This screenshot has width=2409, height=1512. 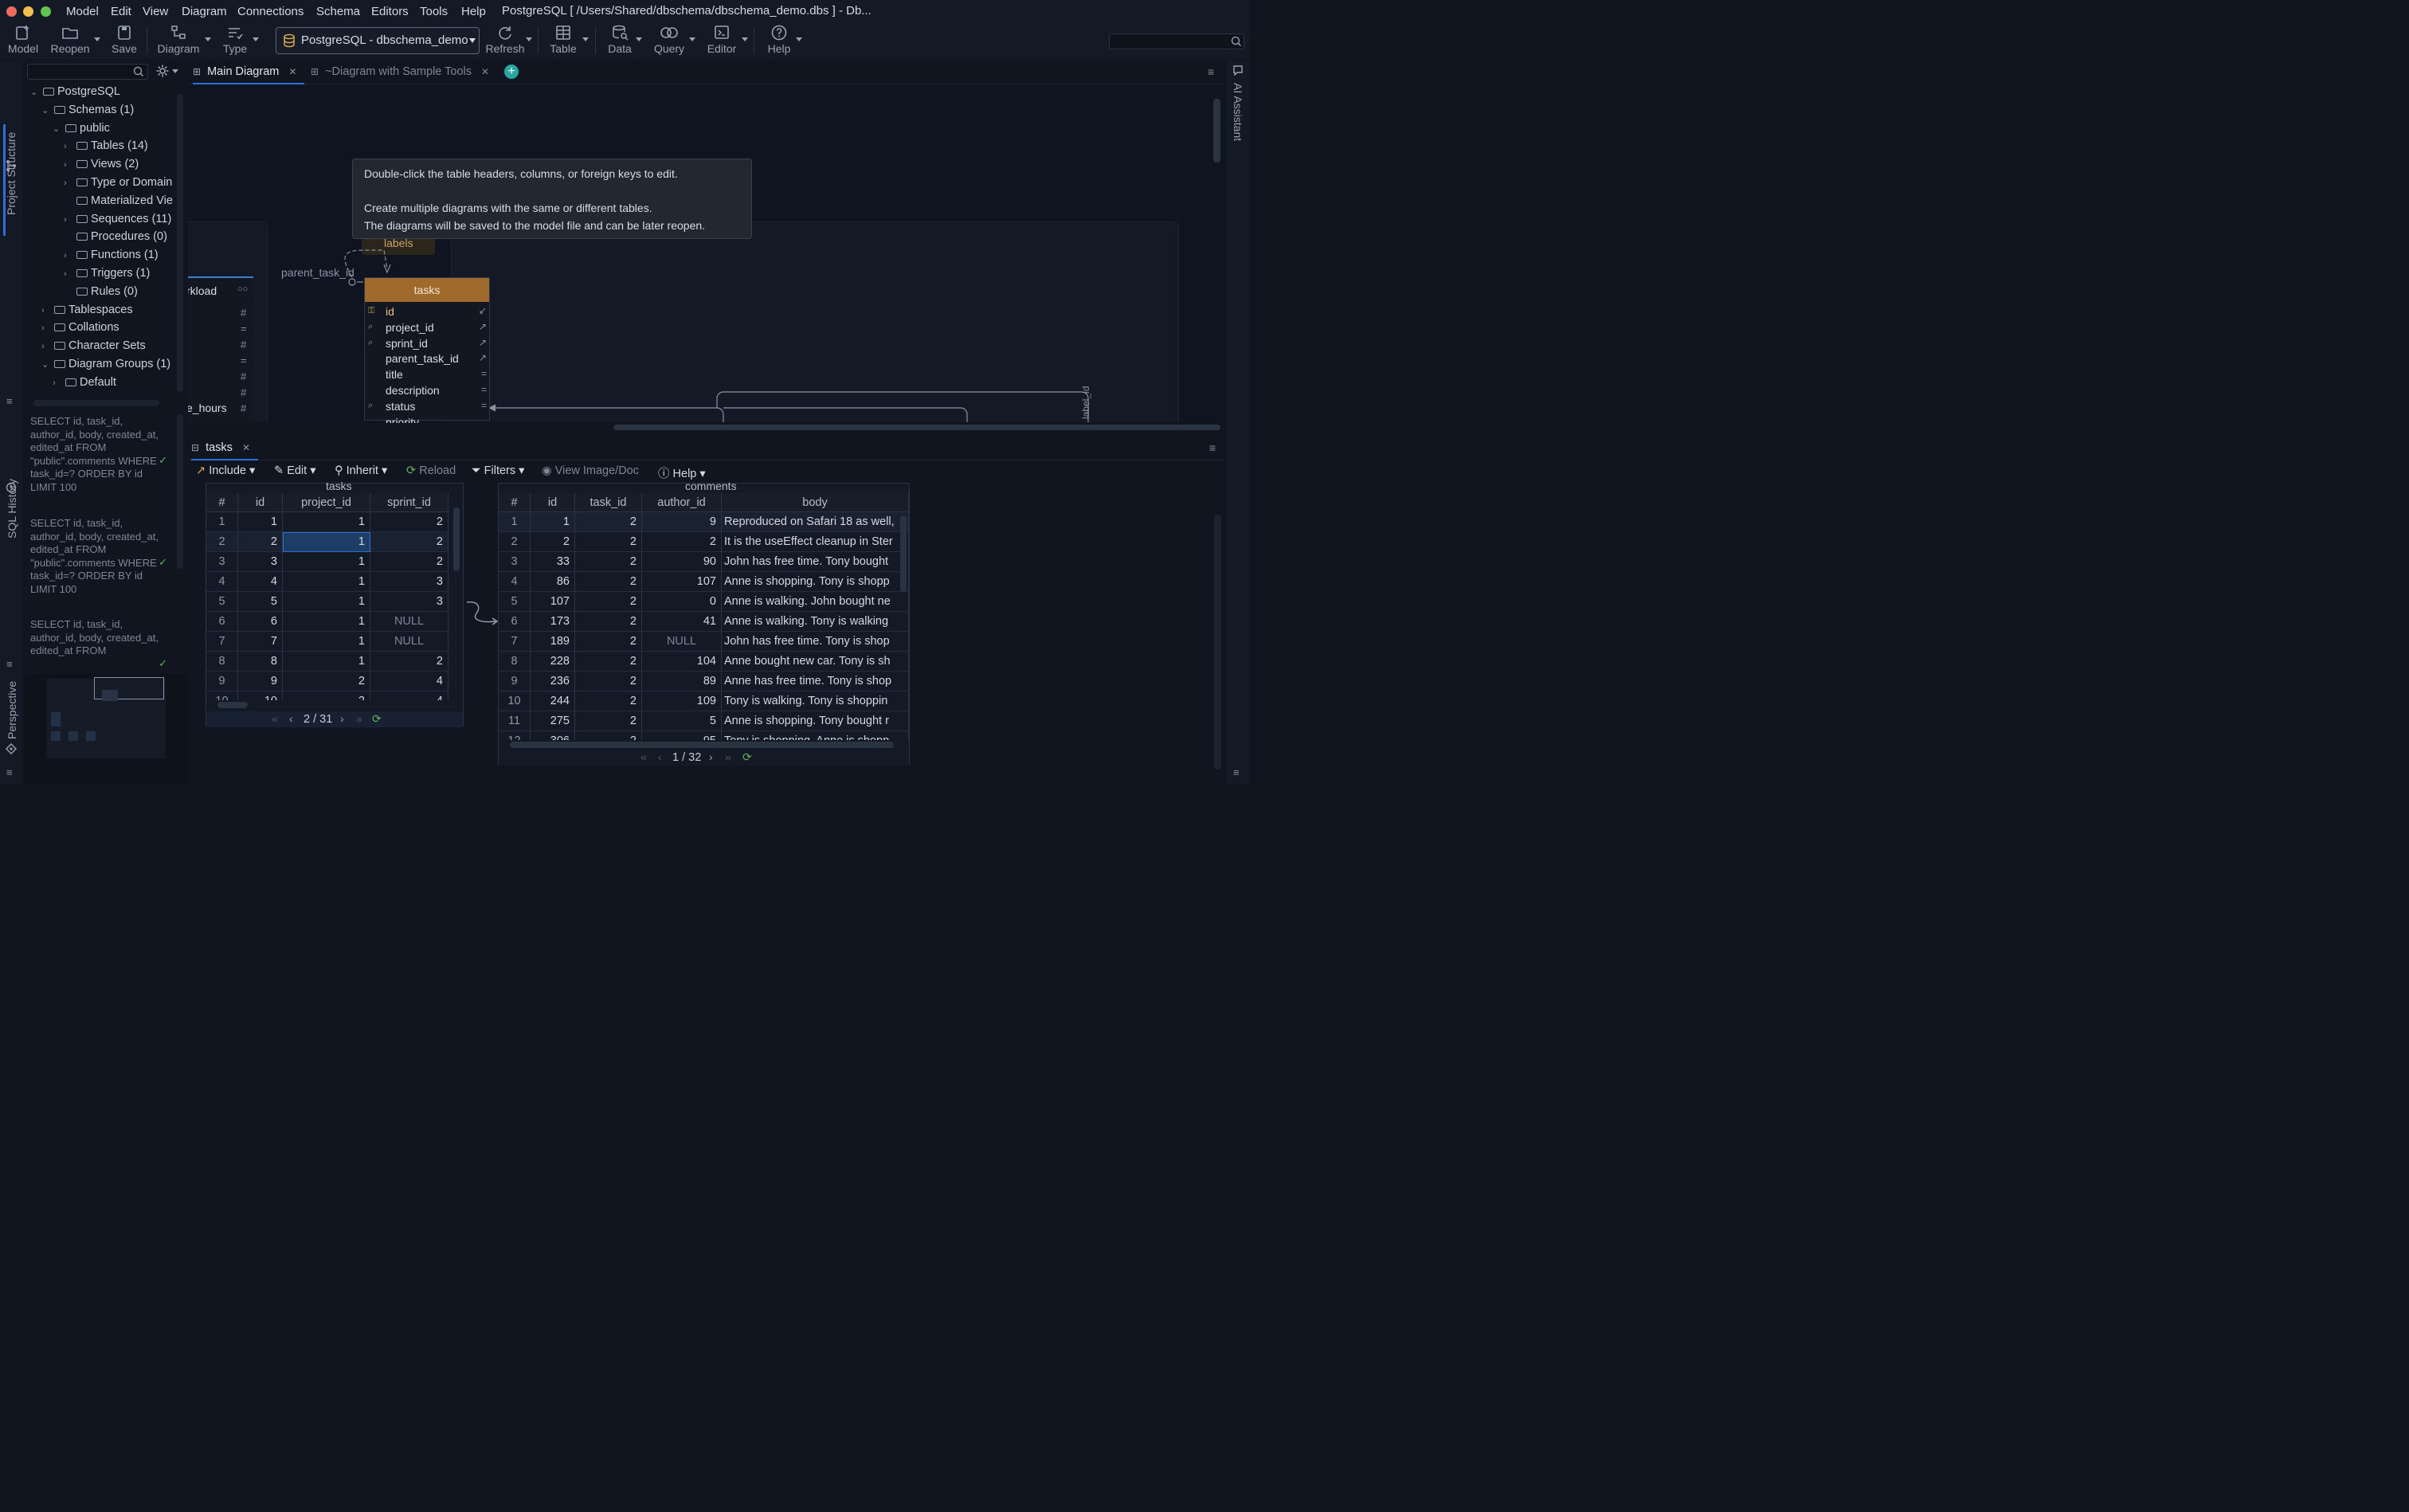 I want to click on grid-cell: 109, so click(x=682, y=701).